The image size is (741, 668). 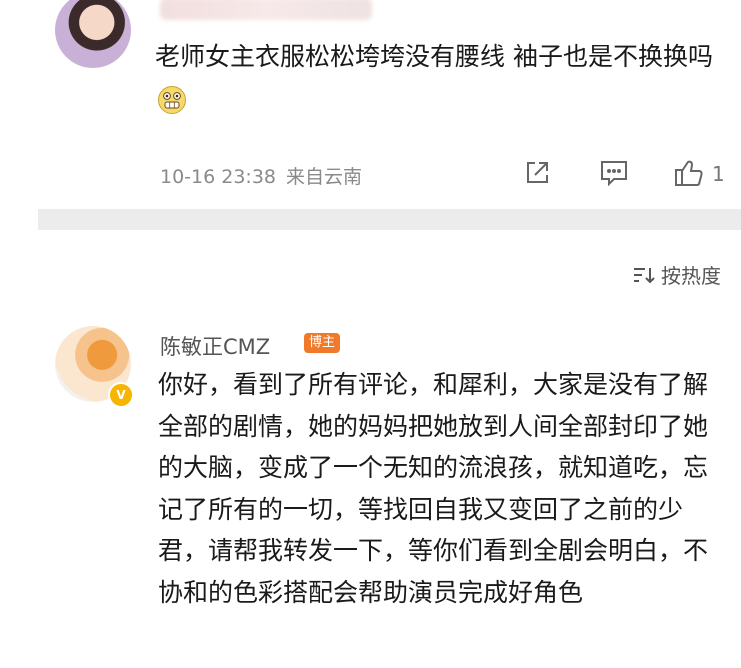 I want to click on comment-time: 10-16 23:38, so click(x=218, y=177).